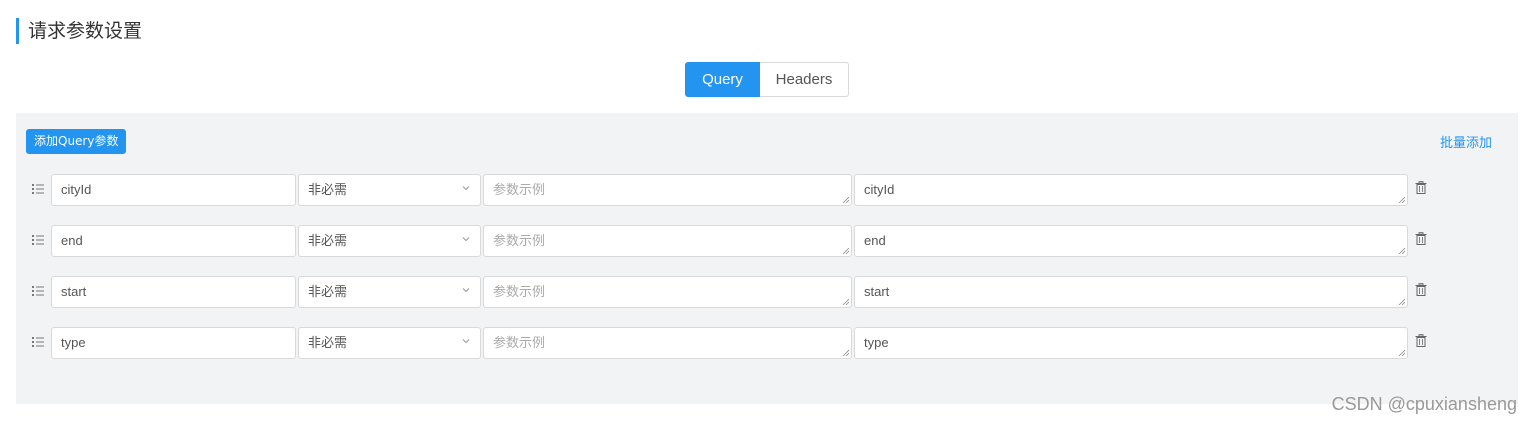  What do you see at coordinates (1424, 404) in the screenshot?
I see `watermark: CSDN @cpuxiansheng` at bounding box center [1424, 404].